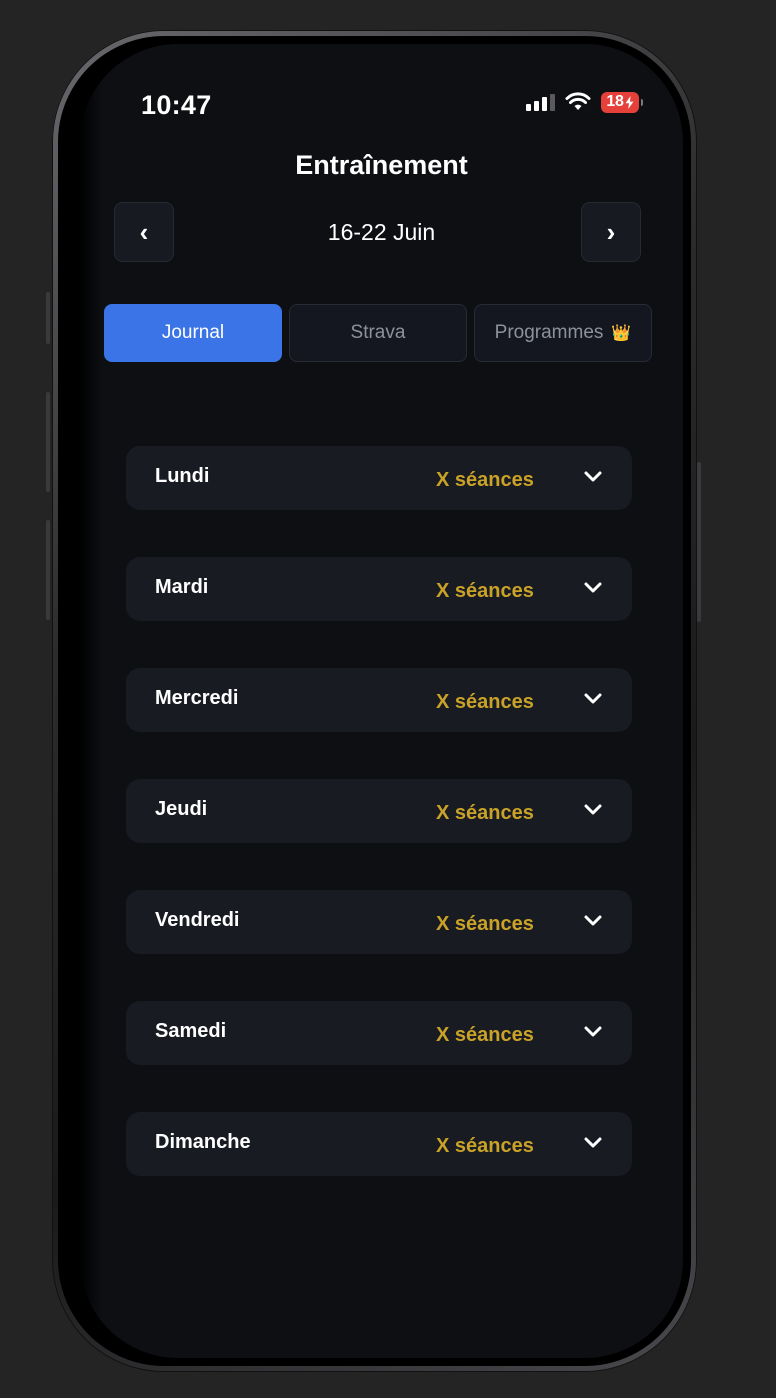 This screenshot has width=776, height=1398. What do you see at coordinates (379, 589) in the screenshot?
I see `day-row-mardi: Mardi X séances` at bounding box center [379, 589].